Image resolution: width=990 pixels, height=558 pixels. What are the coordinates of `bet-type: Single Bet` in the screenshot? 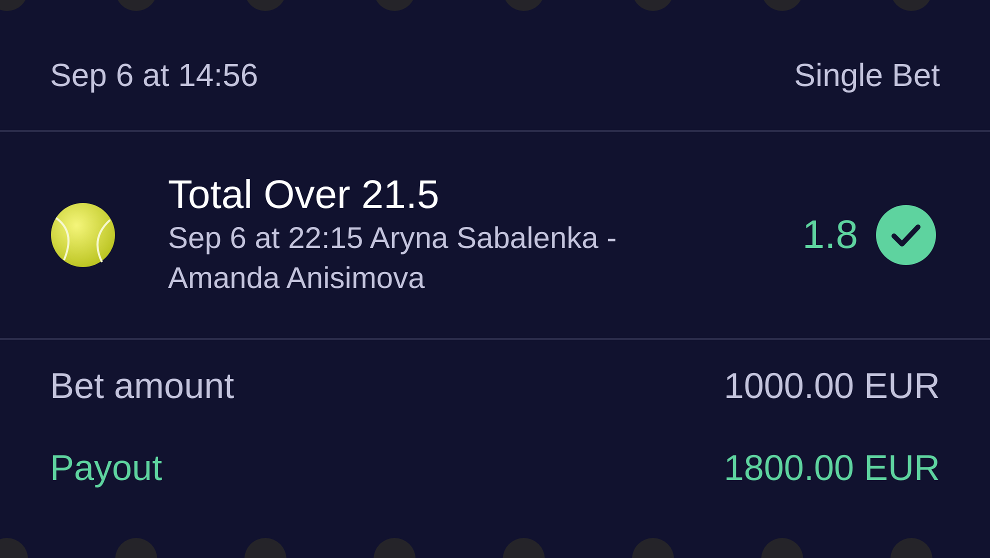 It's located at (867, 75).